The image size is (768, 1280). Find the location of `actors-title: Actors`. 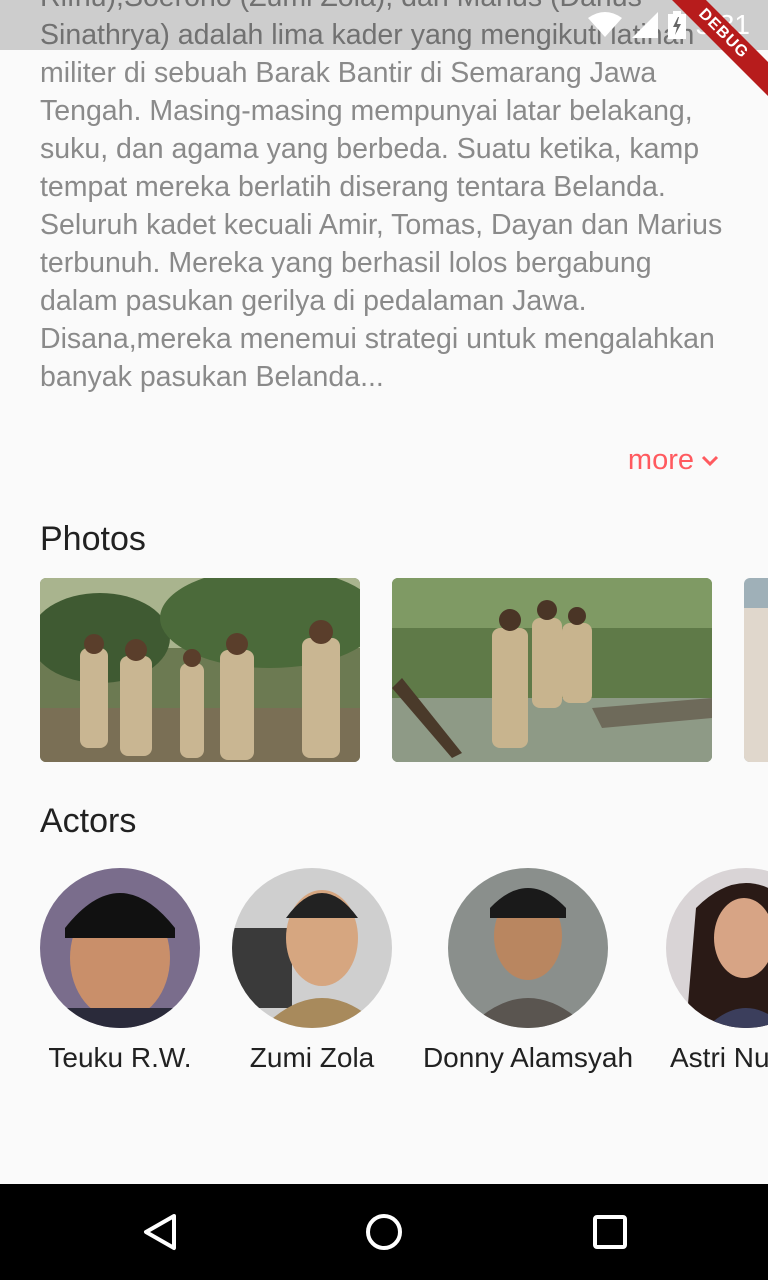

actors-title: Actors is located at coordinates (88, 821).